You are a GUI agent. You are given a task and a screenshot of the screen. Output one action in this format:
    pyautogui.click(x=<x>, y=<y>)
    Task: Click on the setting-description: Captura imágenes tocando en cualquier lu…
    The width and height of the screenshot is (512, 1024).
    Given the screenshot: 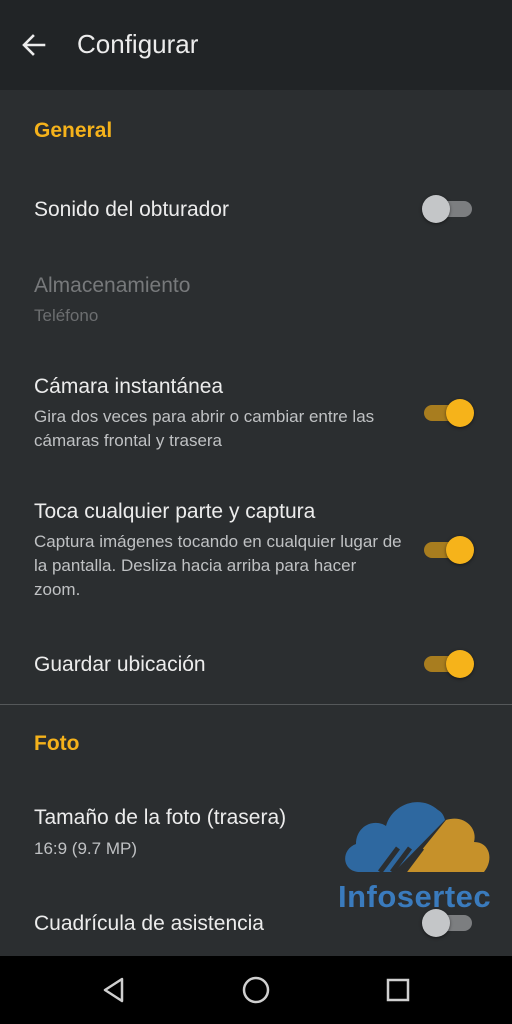 What is the action you would take?
    pyautogui.click(x=218, y=565)
    